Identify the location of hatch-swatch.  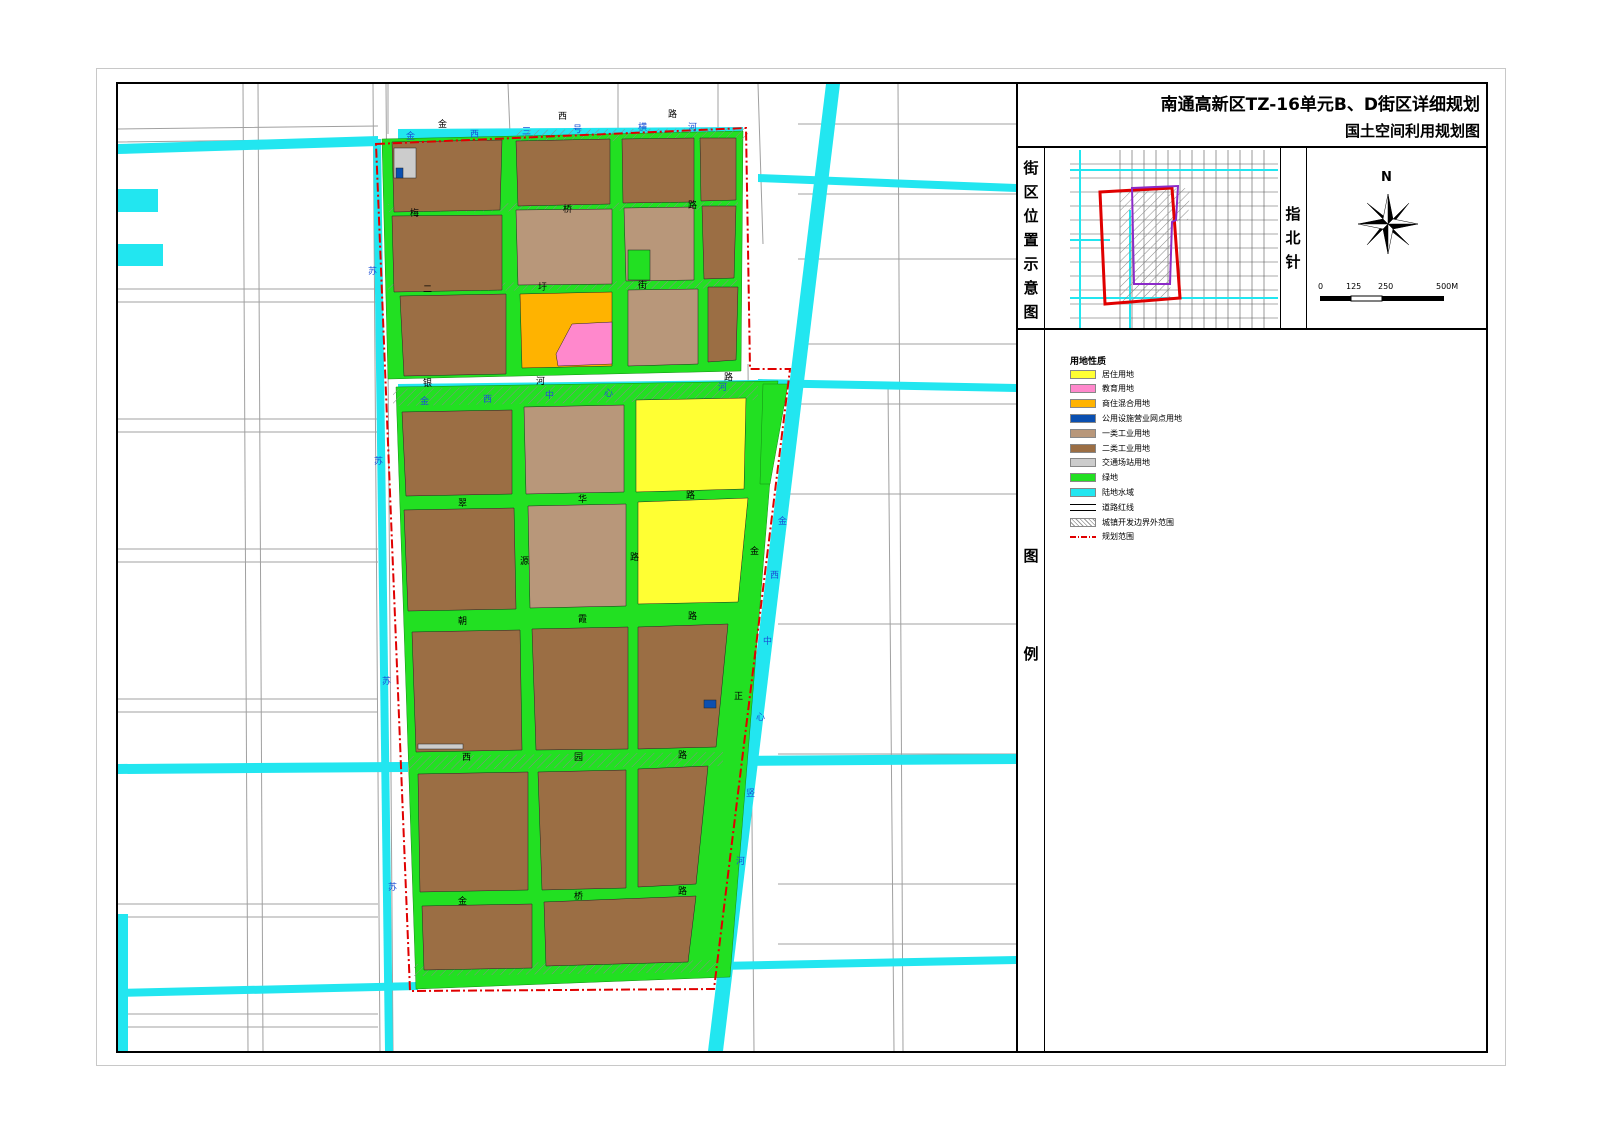
(1083, 522).